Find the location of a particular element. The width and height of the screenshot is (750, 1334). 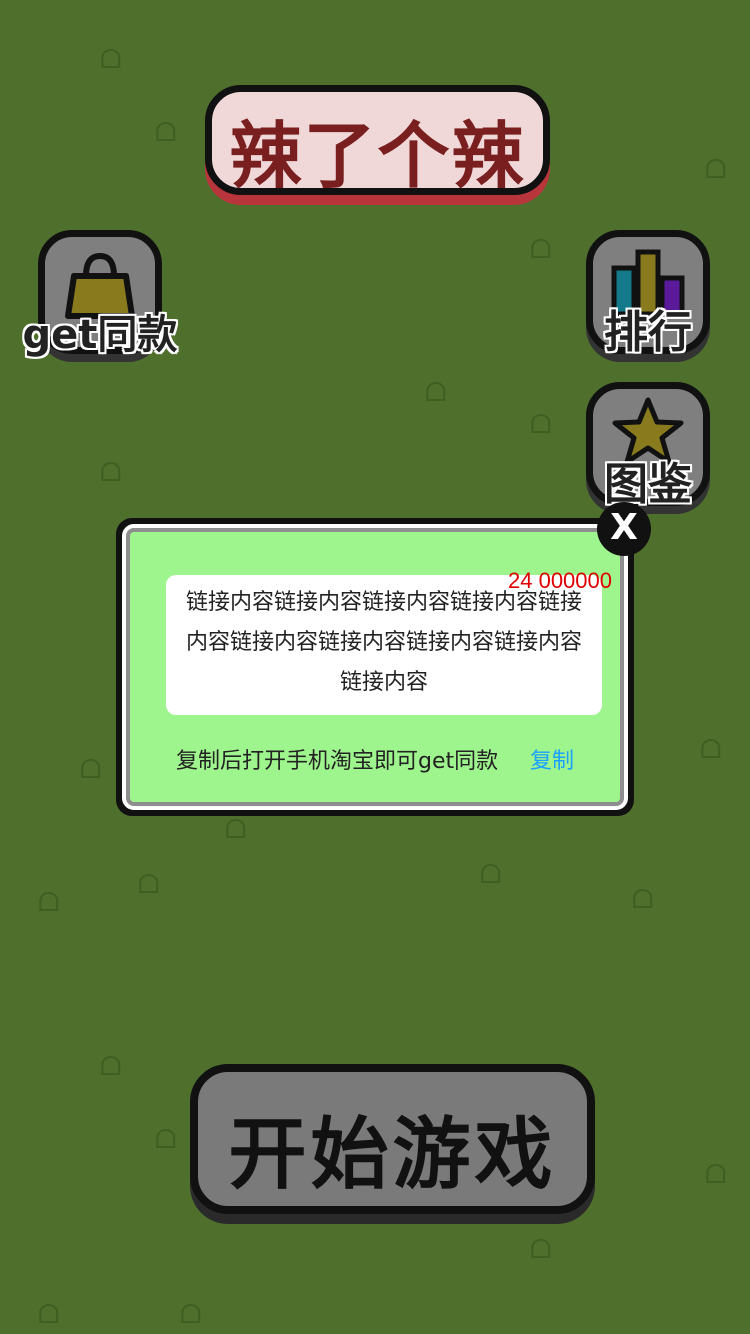

close-icon: X is located at coordinates (624, 529).